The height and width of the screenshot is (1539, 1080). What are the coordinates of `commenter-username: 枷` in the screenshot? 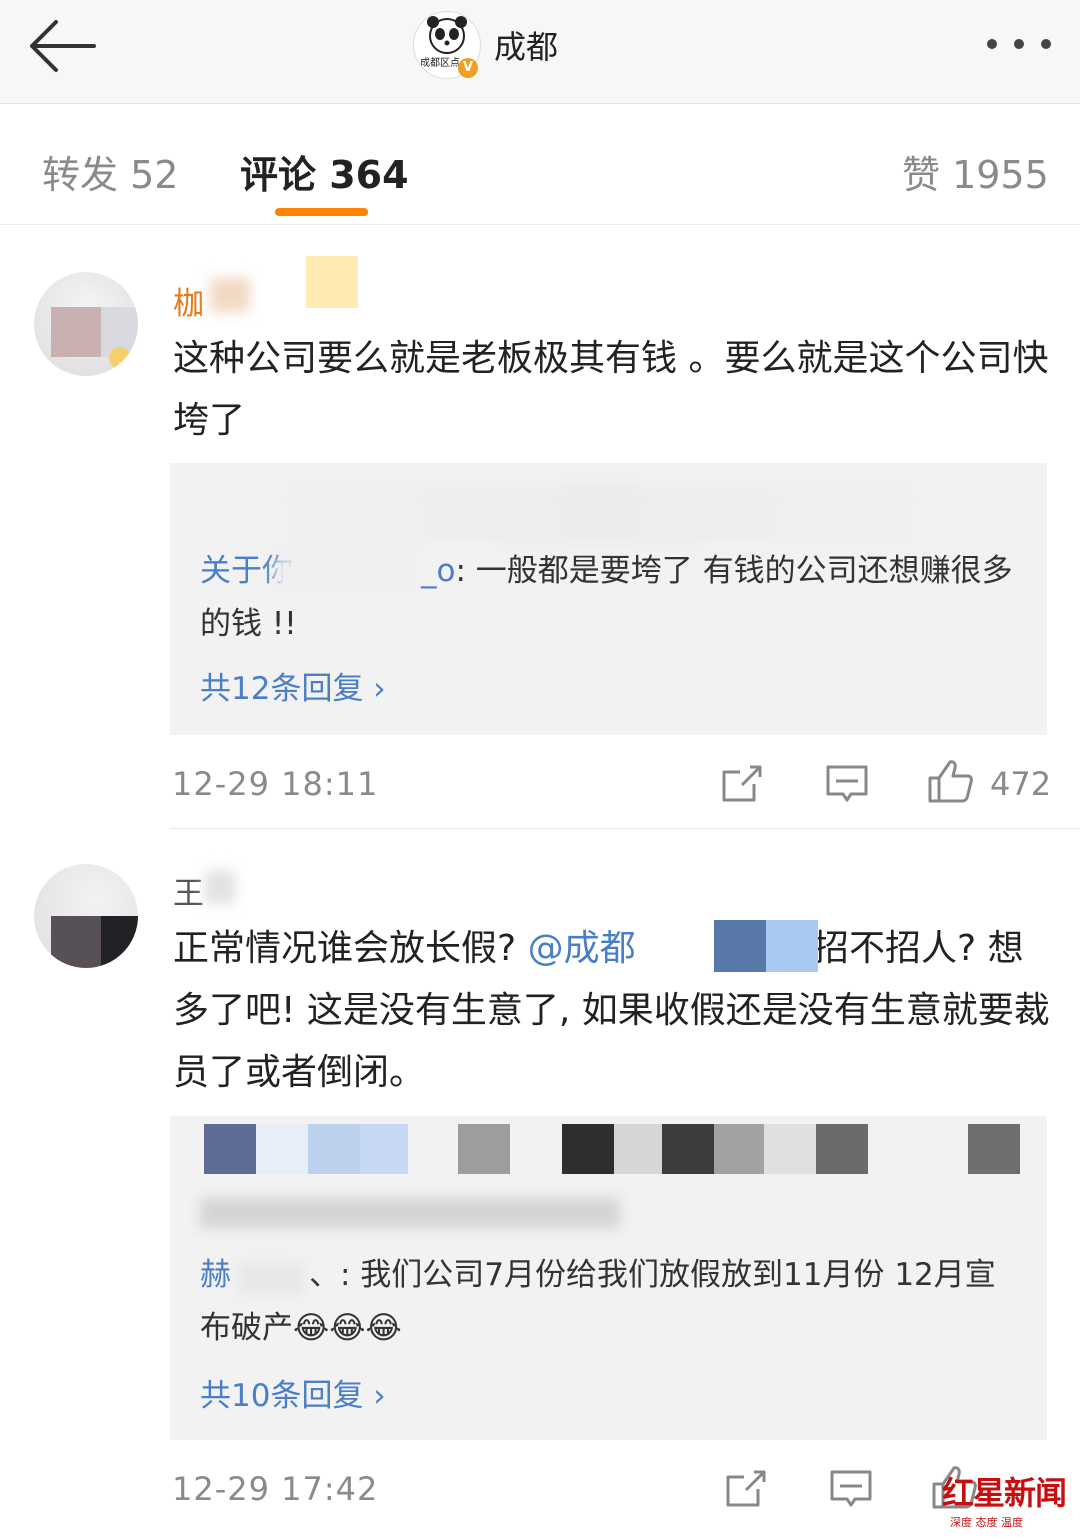 It's located at (188, 300).